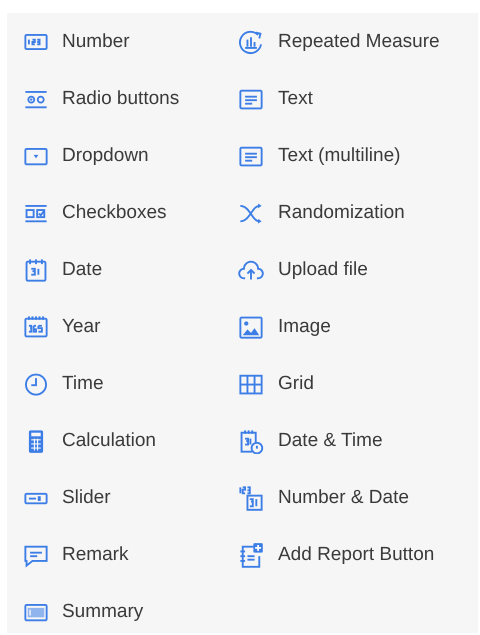  Describe the element at coordinates (251, 497) in the screenshot. I see `number-calendar-icon` at that location.